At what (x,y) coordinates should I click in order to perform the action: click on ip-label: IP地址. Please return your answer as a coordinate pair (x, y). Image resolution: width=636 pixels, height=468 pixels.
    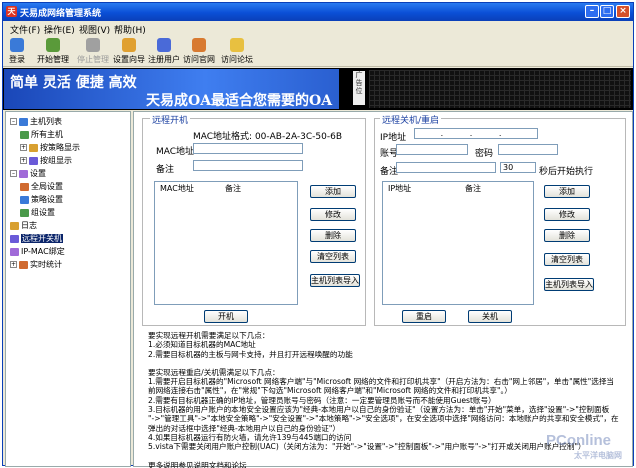
    Looking at the image, I should click on (393, 138).